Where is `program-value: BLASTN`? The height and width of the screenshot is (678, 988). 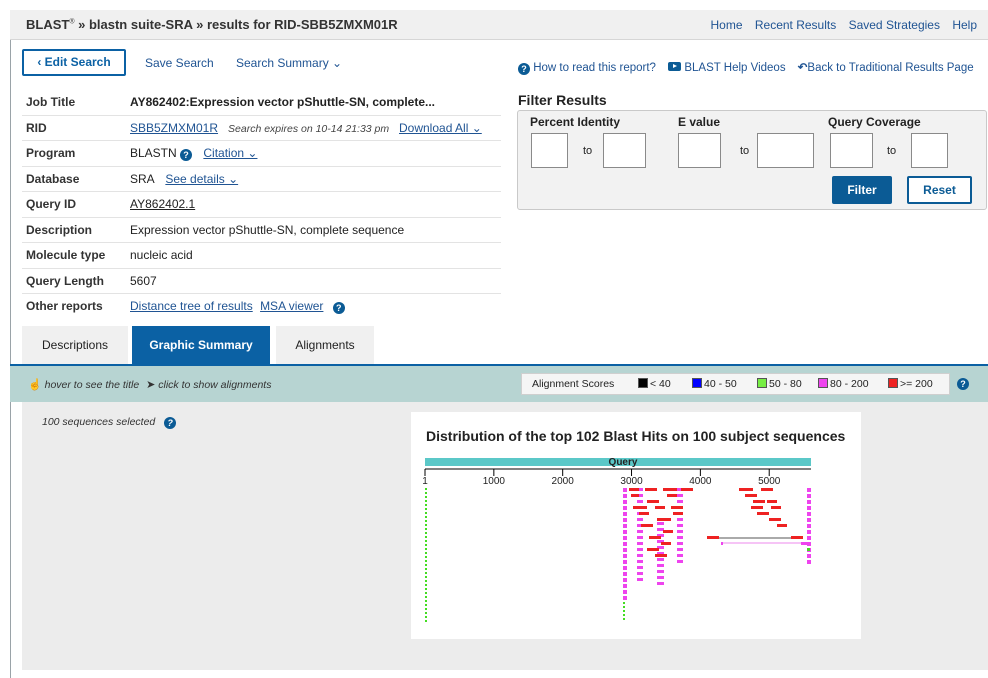 program-value: BLASTN is located at coordinates (153, 153).